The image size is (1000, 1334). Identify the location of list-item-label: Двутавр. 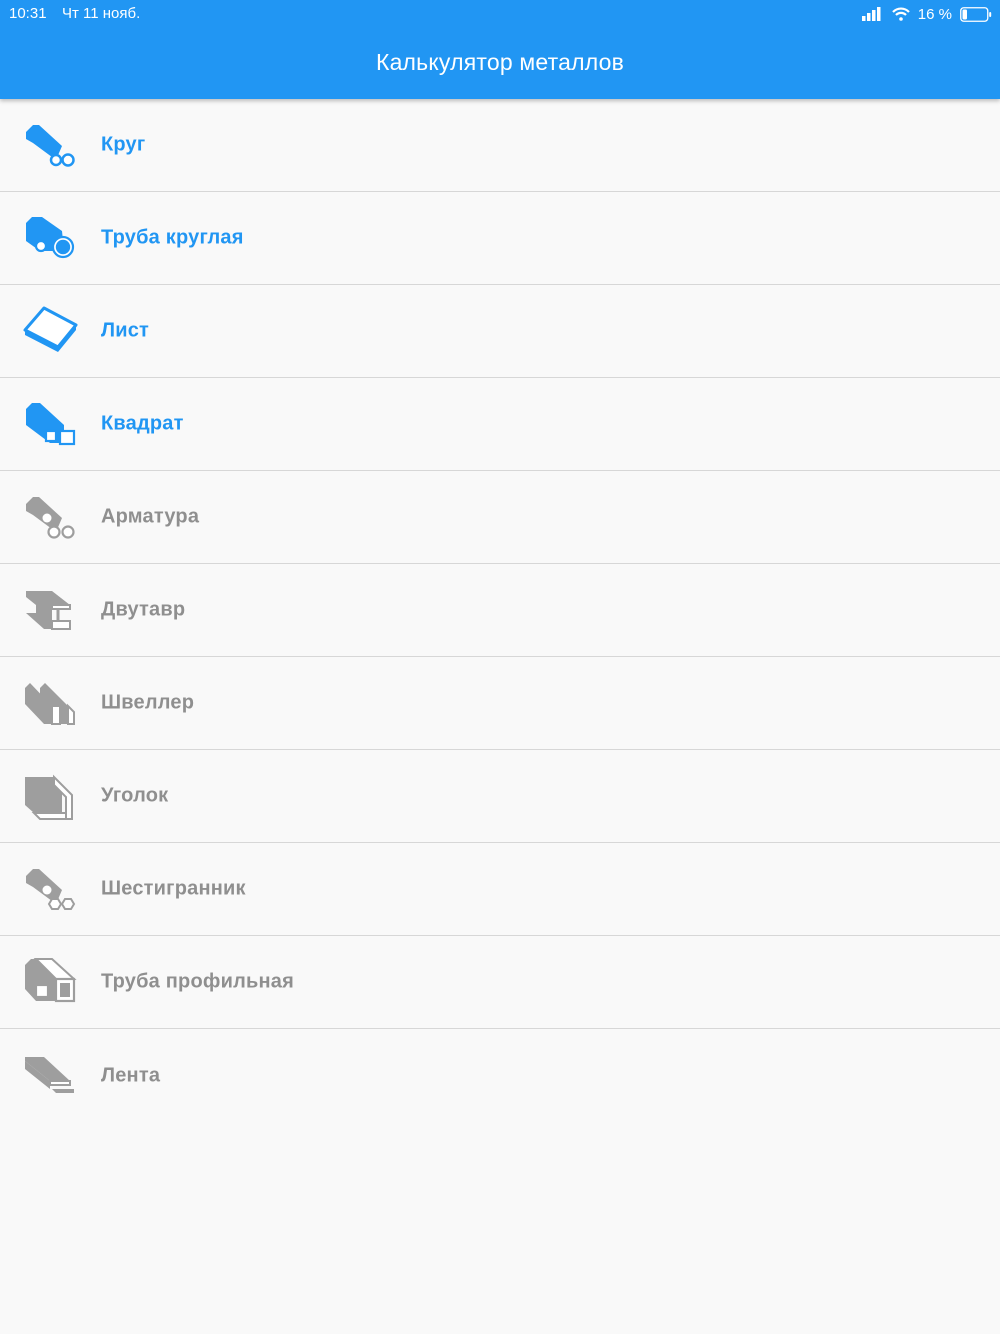
(143, 609).